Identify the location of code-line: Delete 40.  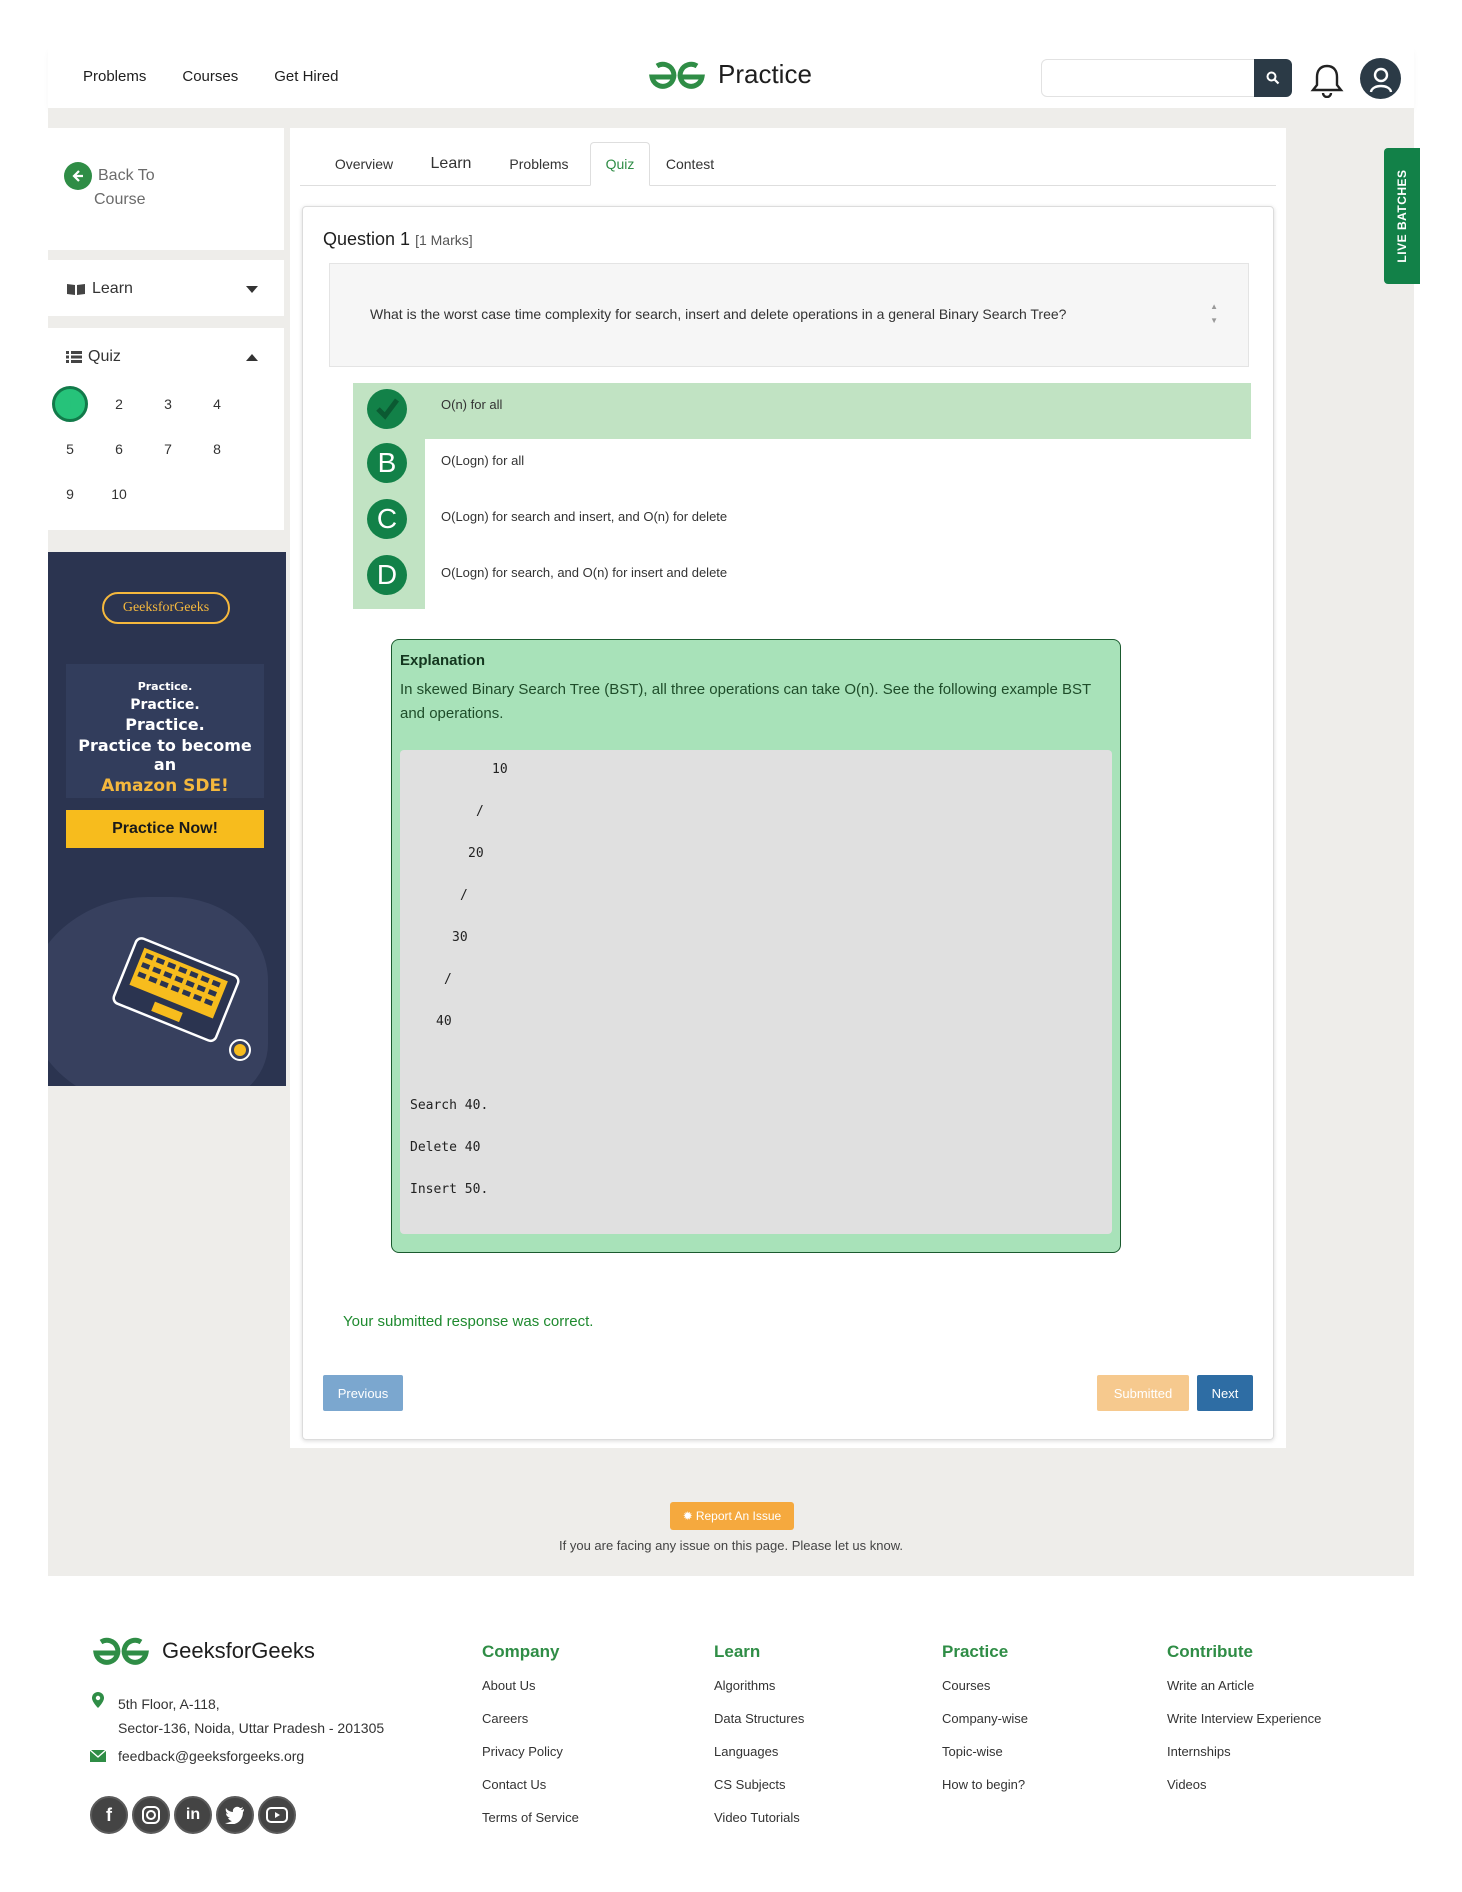
(445, 1147).